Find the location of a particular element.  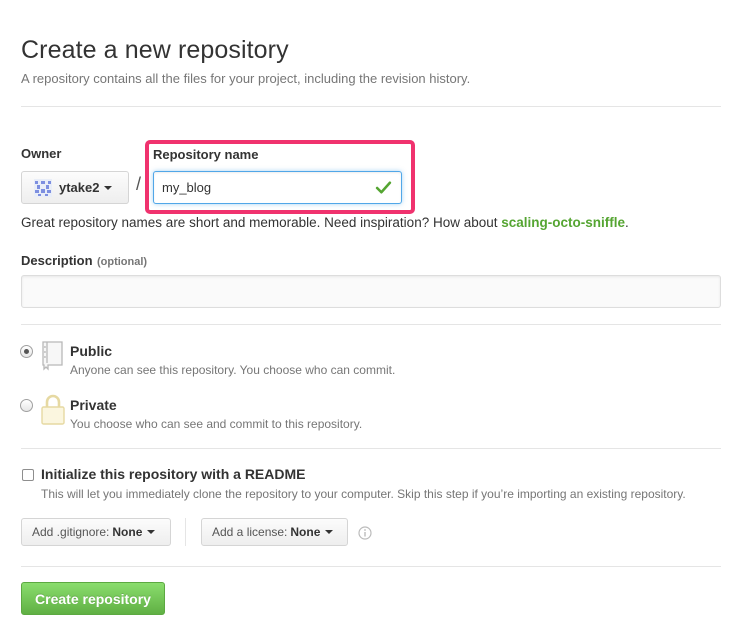

lock-icon is located at coordinates (53, 409).